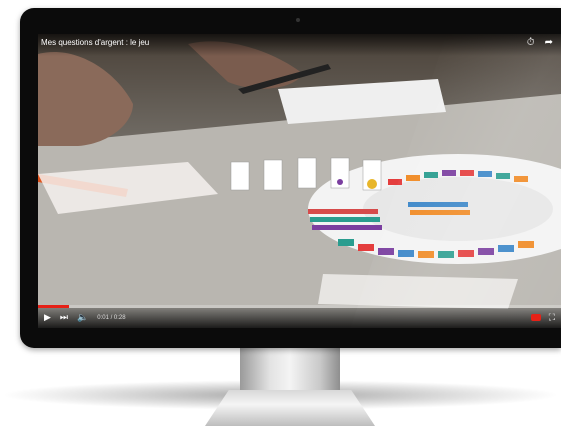 The width and height of the screenshot is (561, 429). I want to click on webcam-icon, so click(298, 20).